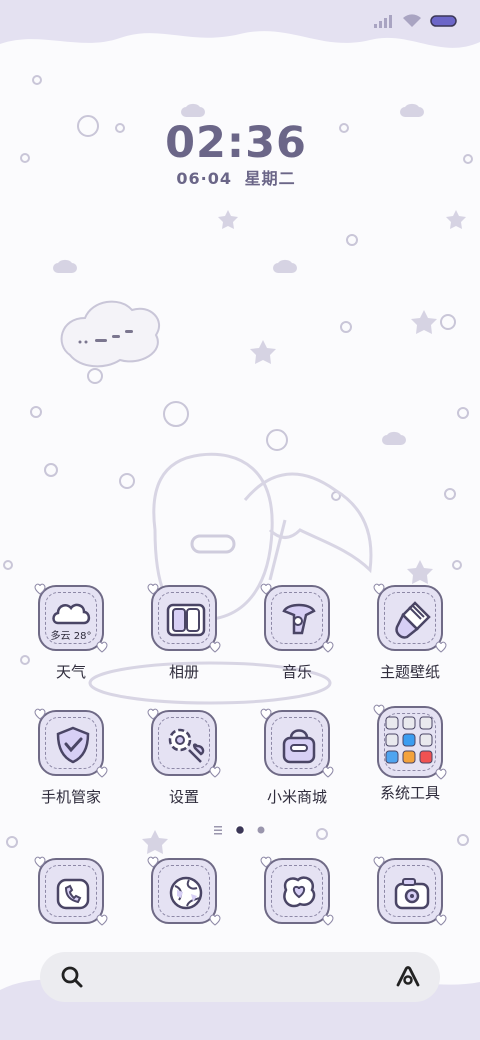  I want to click on phone-tile, so click(71, 891).